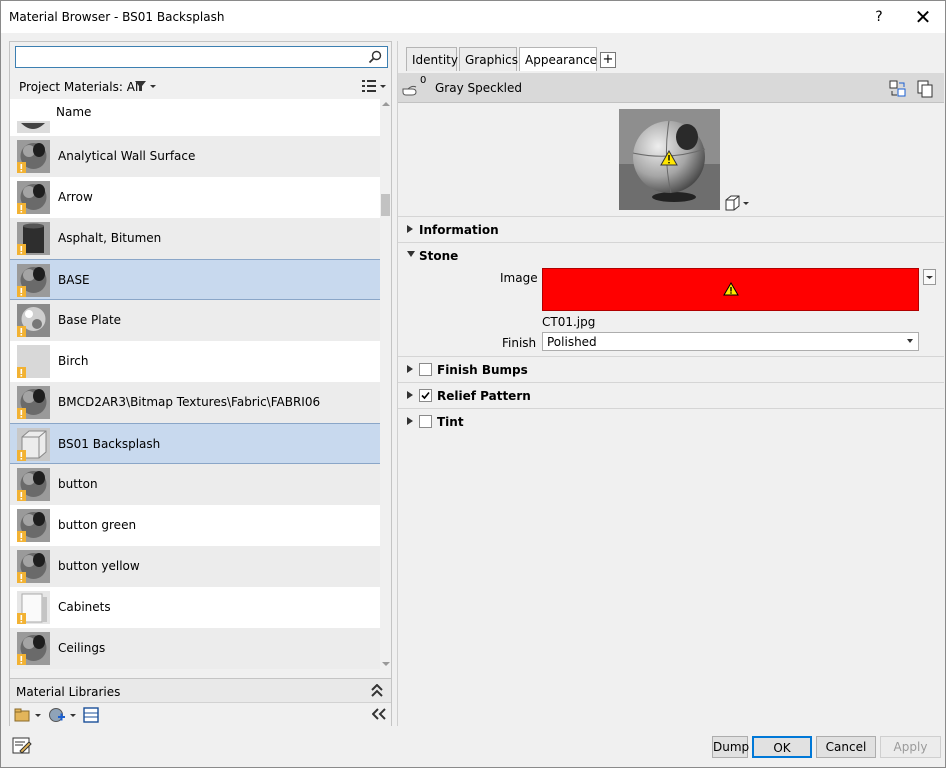  Describe the element at coordinates (195, 607) in the screenshot. I see `material-list-item: Cabinets` at that location.